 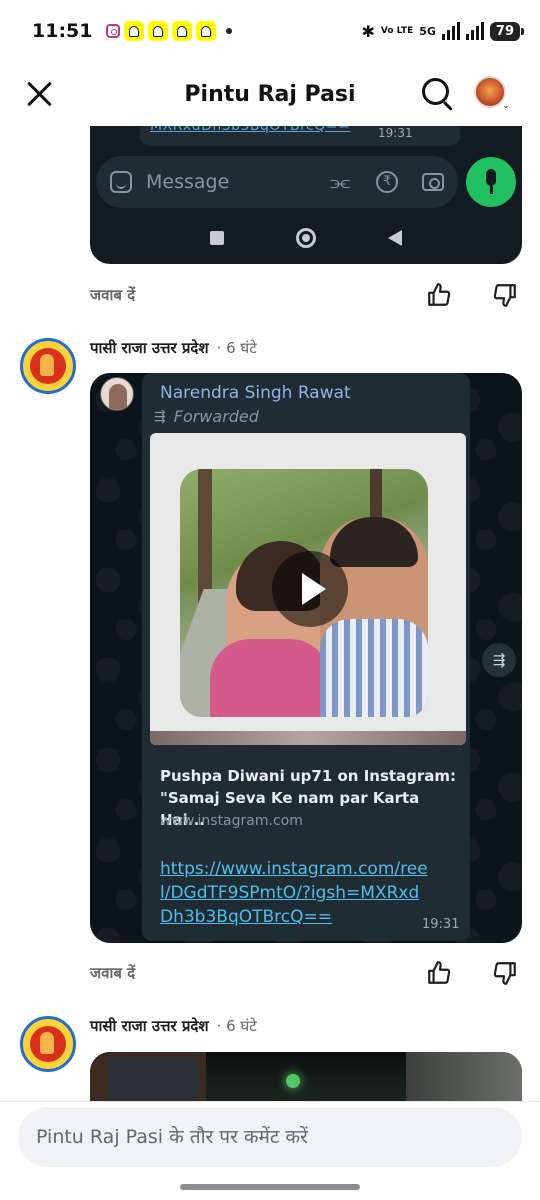 What do you see at coordinates (493, 94) in the screenshot?
I see `profile-switcher: ⌄` at bounding box center [493, 94].